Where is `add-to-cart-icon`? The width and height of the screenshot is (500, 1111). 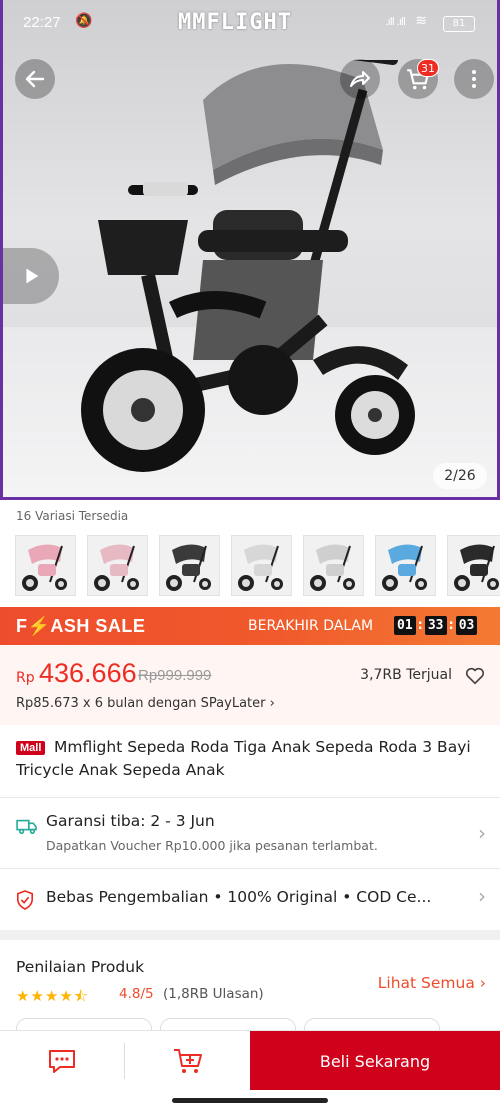
add-to-cart-icon is located at coordinates (187, 1061).